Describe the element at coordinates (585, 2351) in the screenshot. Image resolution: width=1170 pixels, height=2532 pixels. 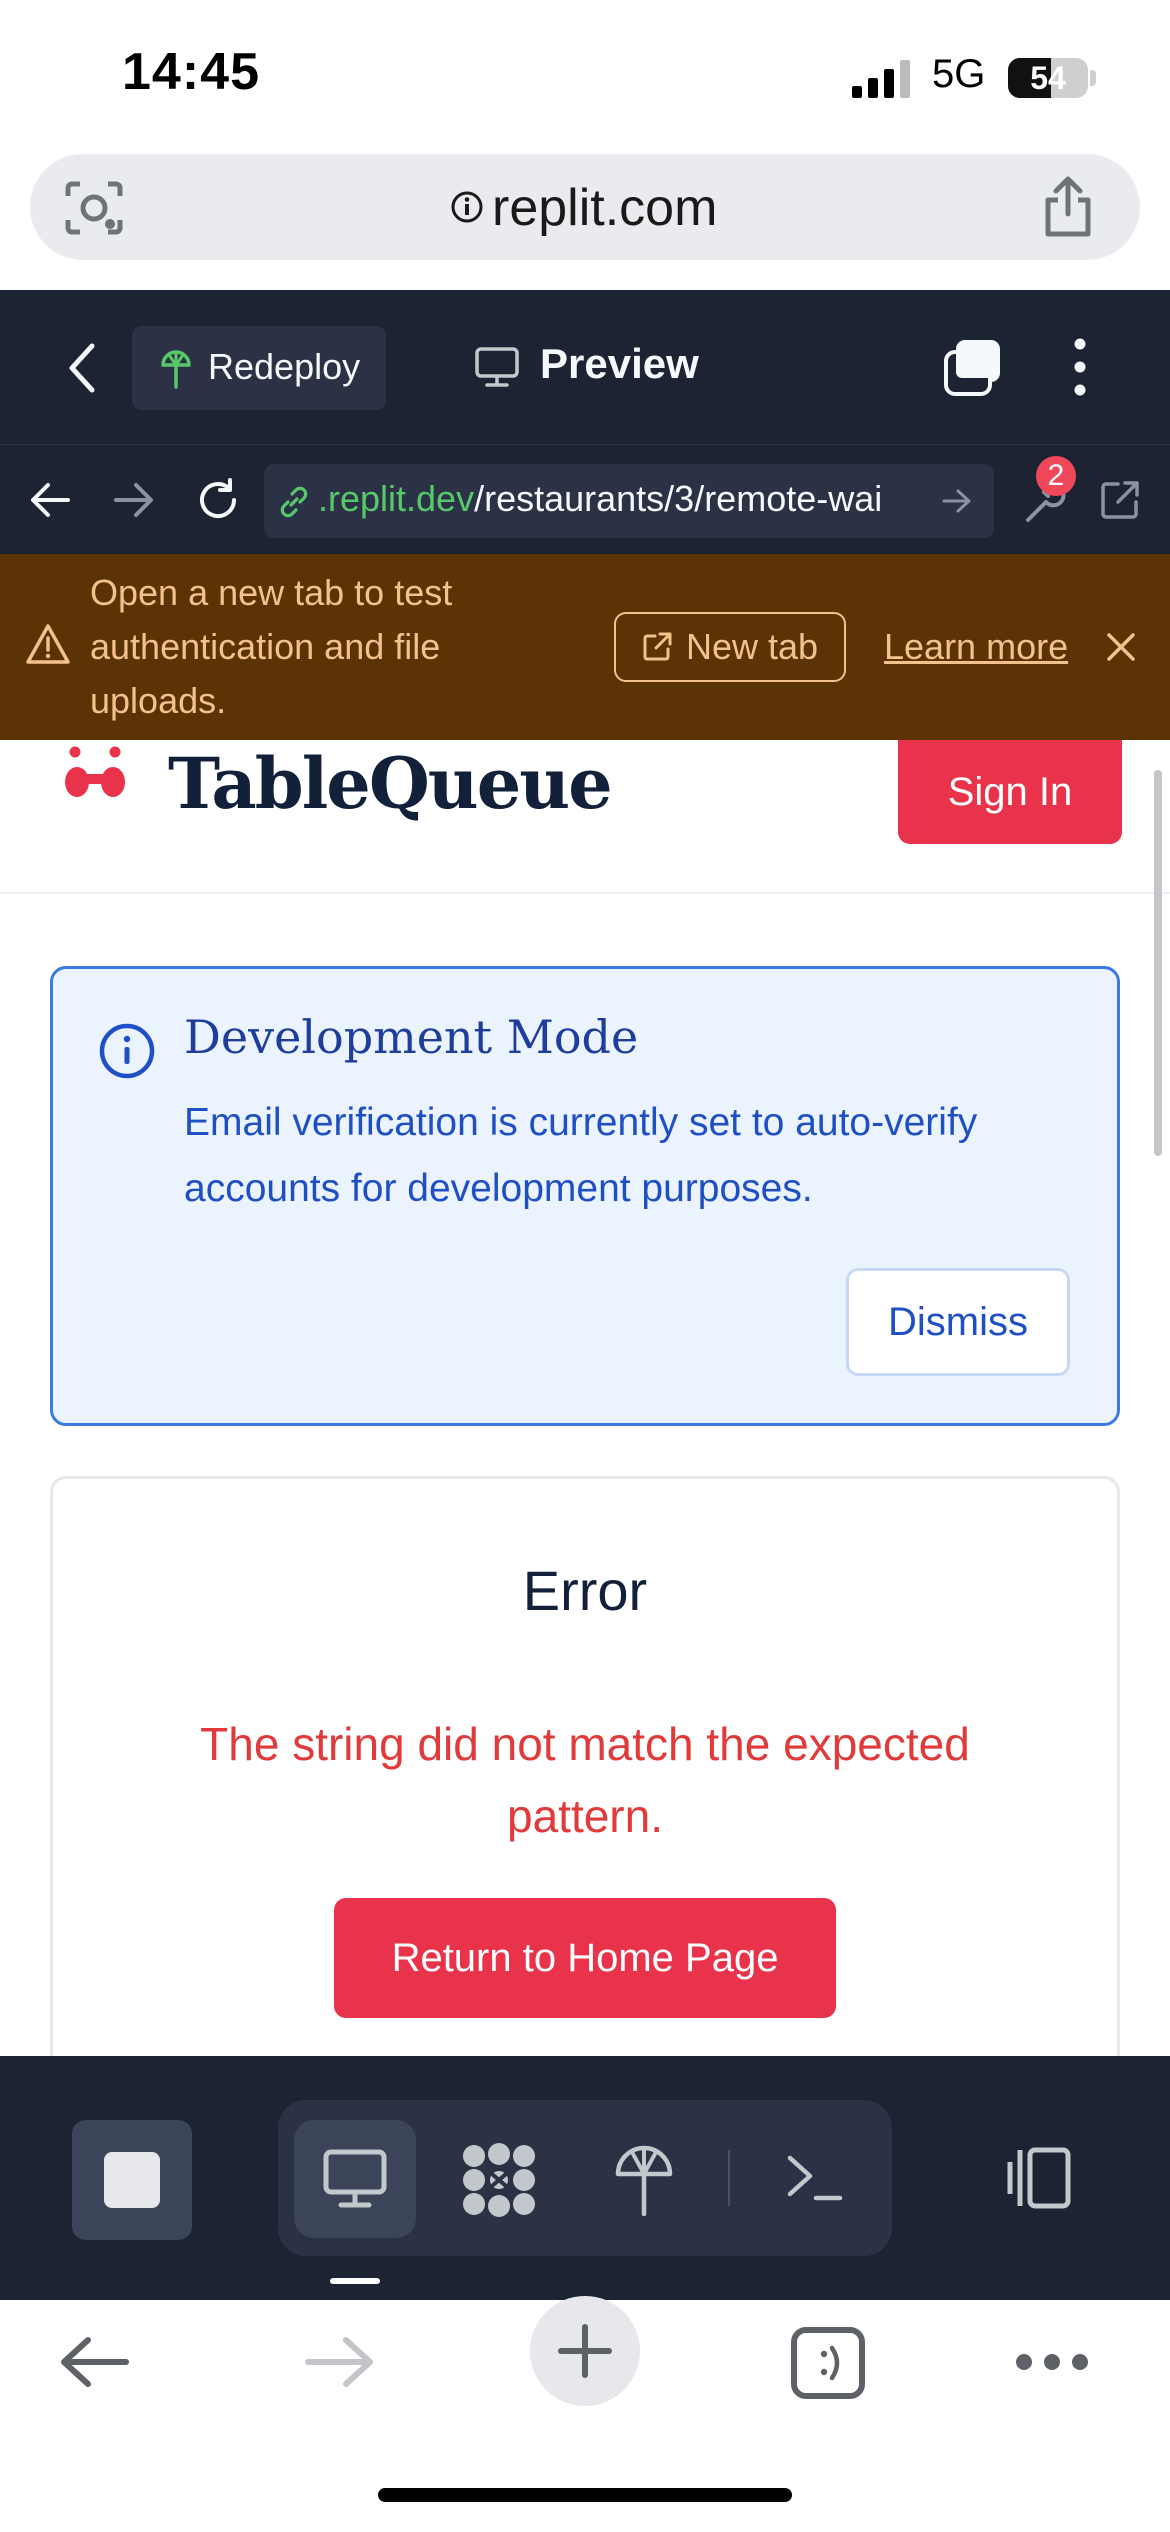
I see `plus-icon` at that location.